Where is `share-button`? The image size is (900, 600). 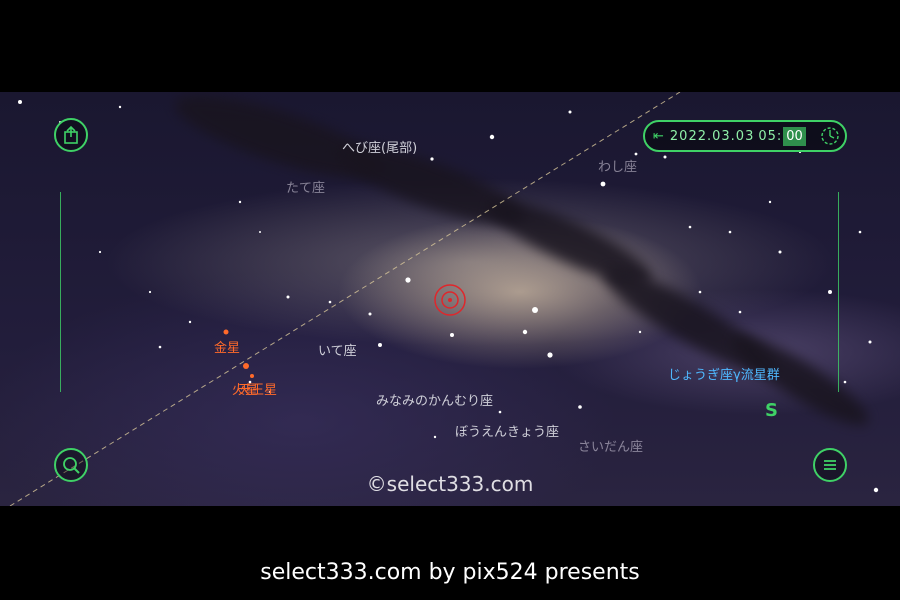
share-button is located at coordinates (71, 135).